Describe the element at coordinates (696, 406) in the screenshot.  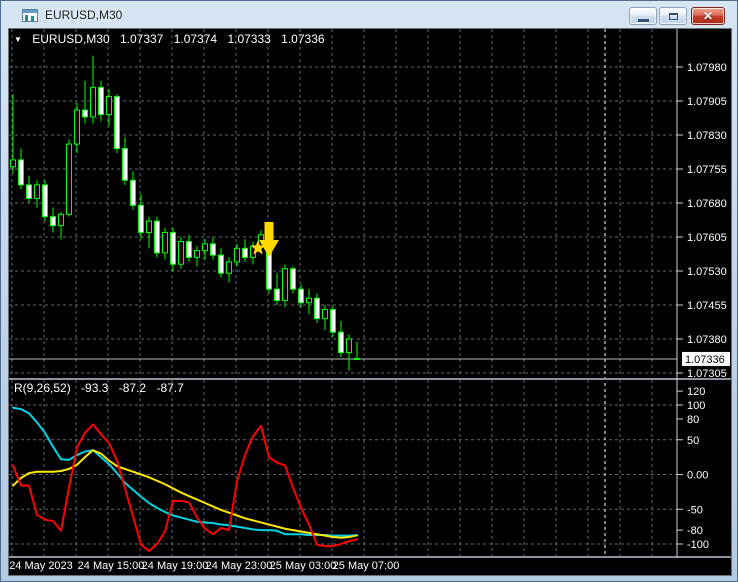
I see `indicator-axis-label: 100` at that location.